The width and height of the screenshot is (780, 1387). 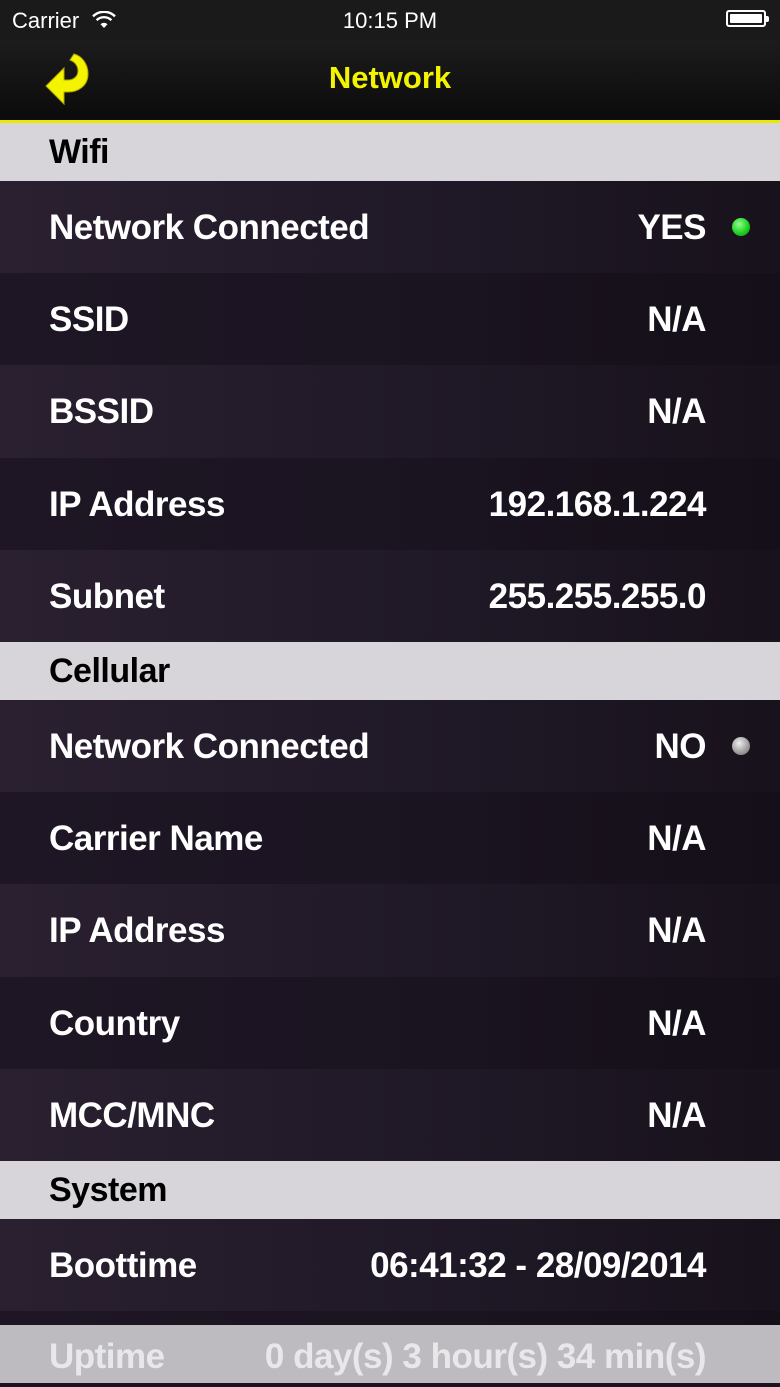 What do you see at coordinates (123, 1265) in the screenshot?
I see `row-label: Boottime` at bounding box center [123, 1265].